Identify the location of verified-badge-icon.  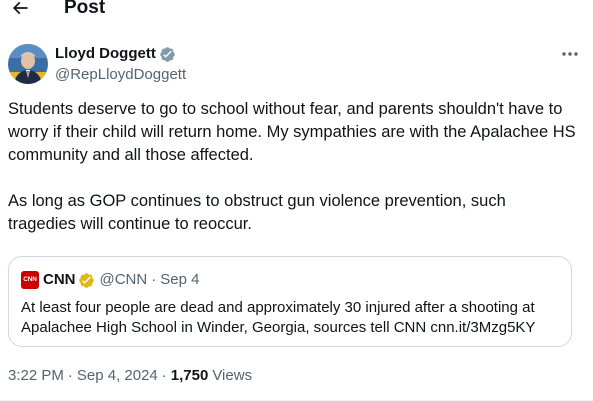
(168, 54).